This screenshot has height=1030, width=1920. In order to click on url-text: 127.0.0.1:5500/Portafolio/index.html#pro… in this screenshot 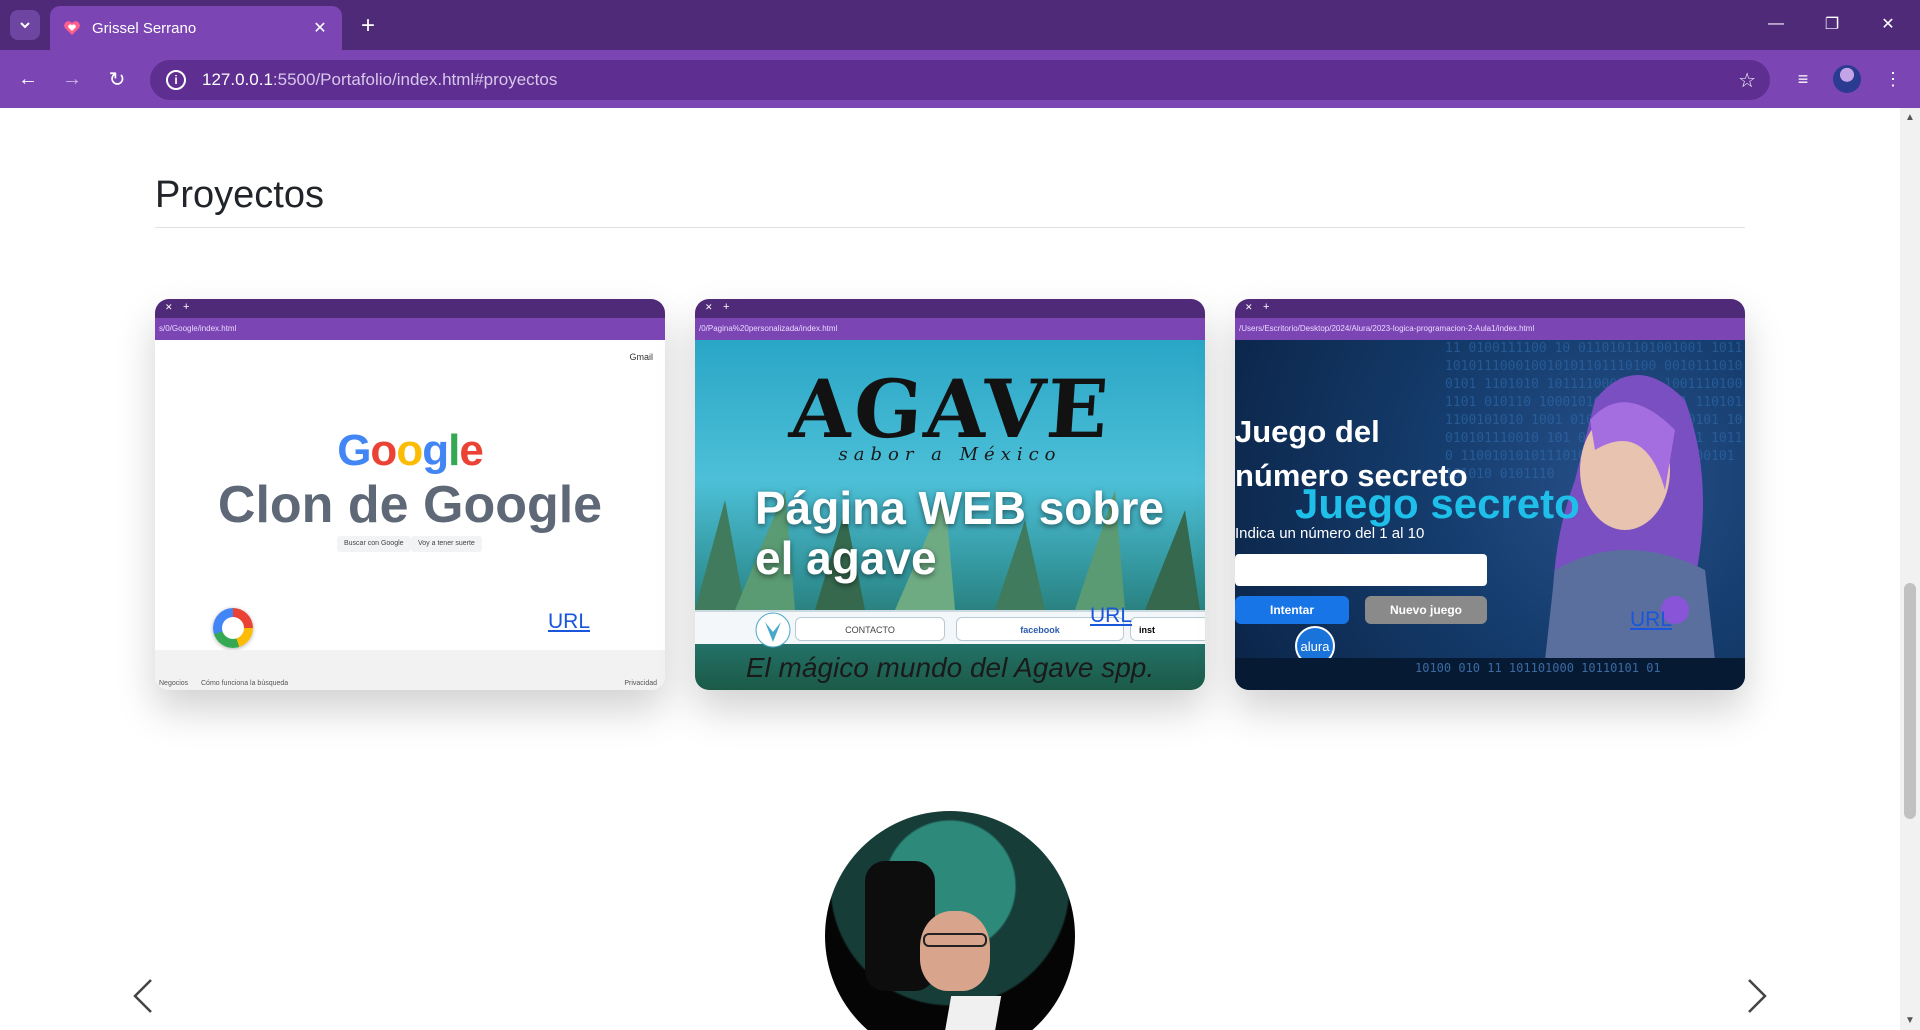, I will do `click(380, 79)`.